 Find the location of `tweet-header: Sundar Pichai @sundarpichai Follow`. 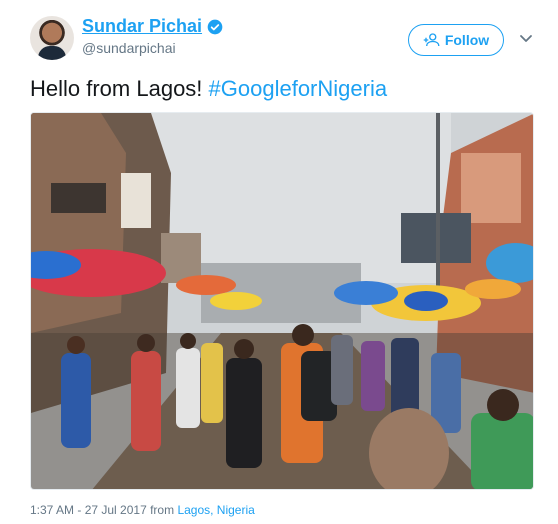

tweet-header: Sundar Pichai @sundarpichai Follow is located at coordinates (285, 39).